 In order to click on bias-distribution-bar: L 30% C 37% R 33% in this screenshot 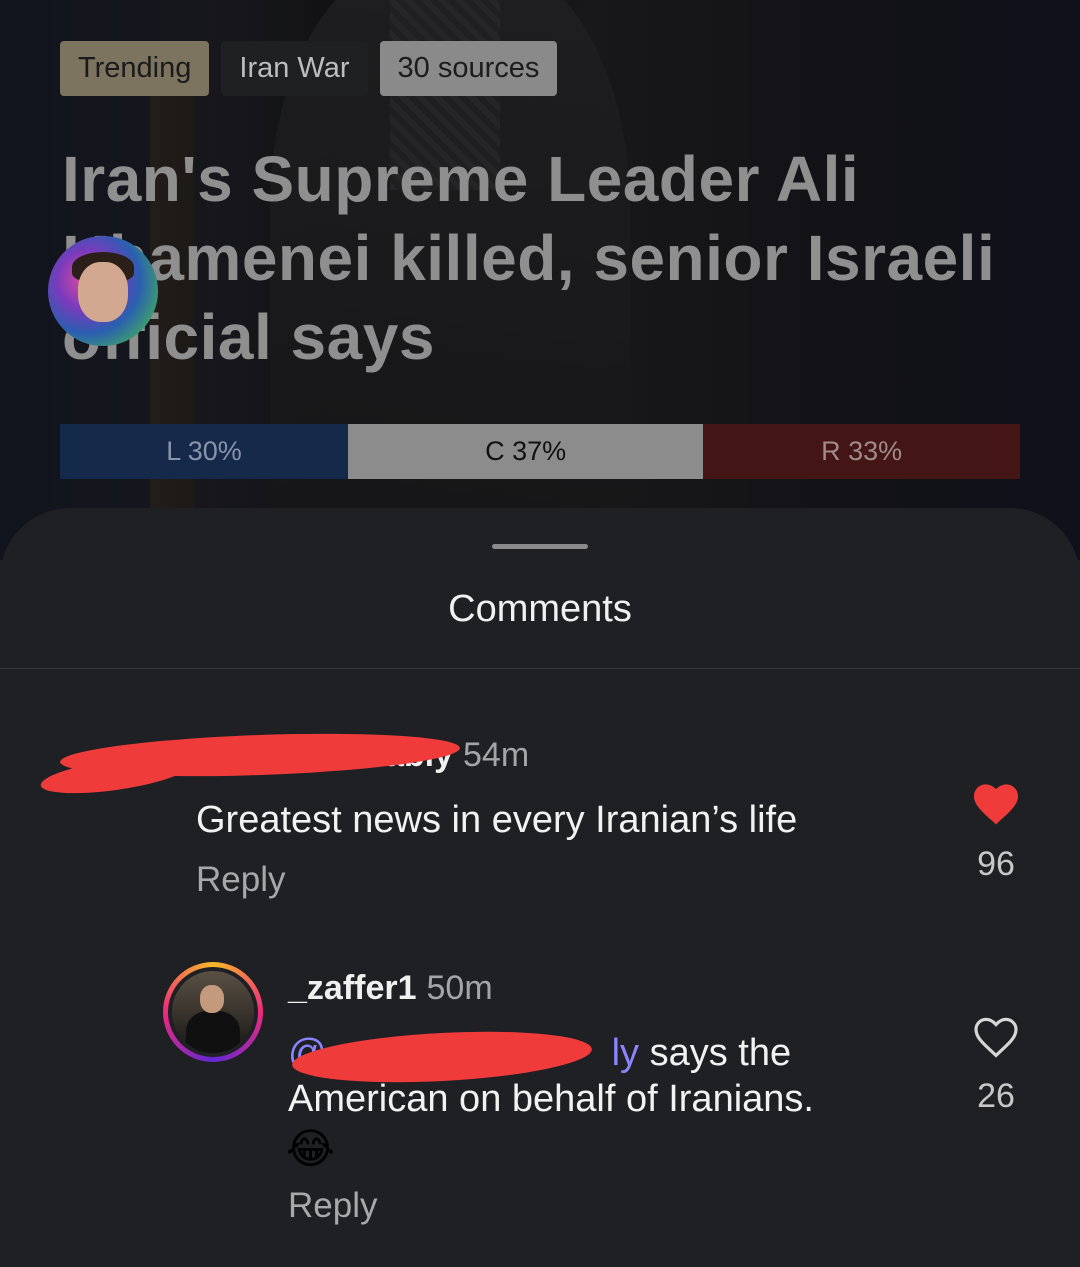, I will do `click(540, 451)`.